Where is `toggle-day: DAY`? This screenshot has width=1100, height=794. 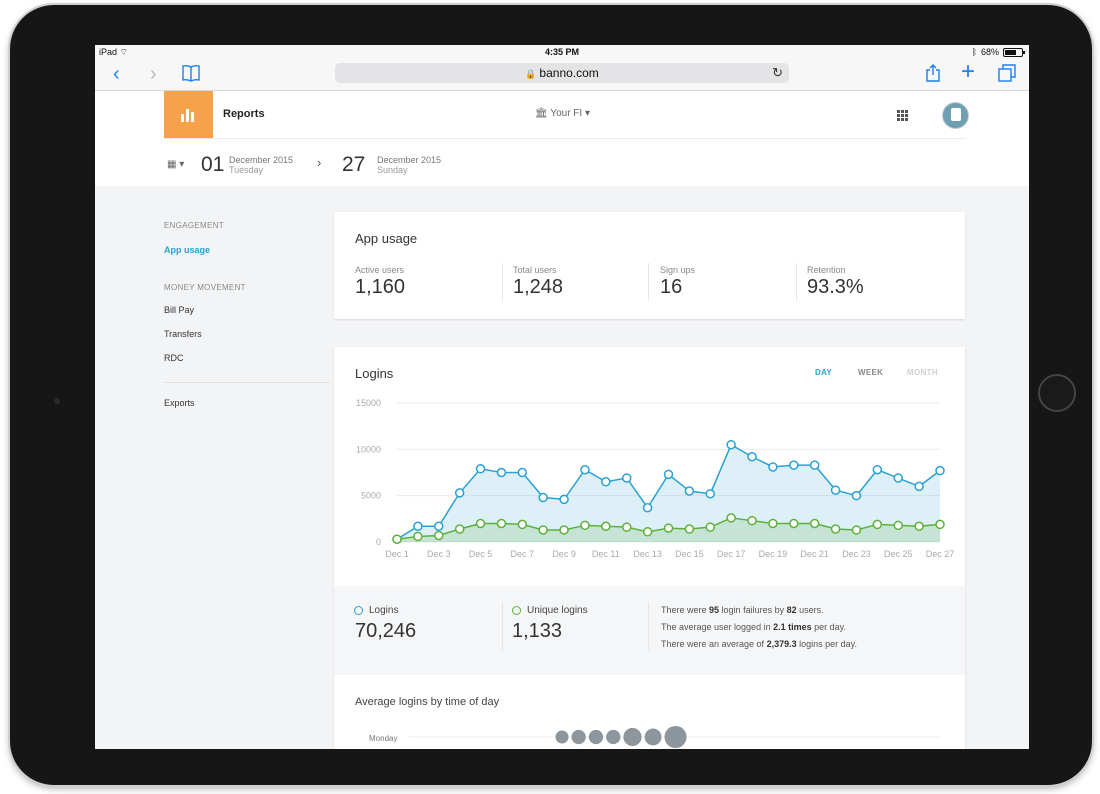 toggle-day: DAY is located at coordinates (823, 372).